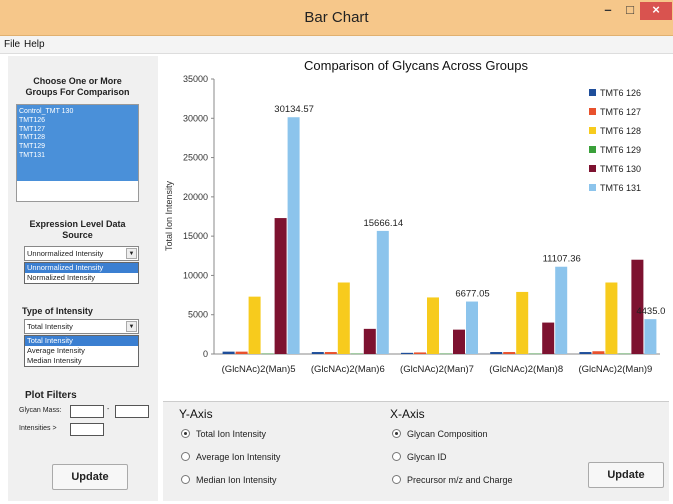 This screenshot has width=673, height=504. I want to click on close-icon: ×, so click(656, 11).